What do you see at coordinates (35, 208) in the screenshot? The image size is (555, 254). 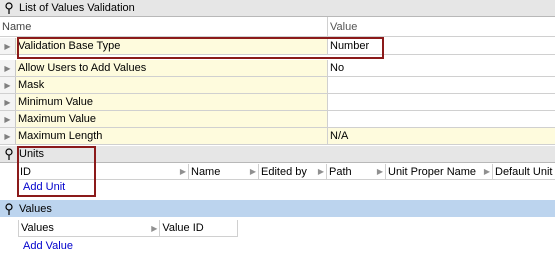 I see `values-section-title: Values` at bounding box center [35, 208].